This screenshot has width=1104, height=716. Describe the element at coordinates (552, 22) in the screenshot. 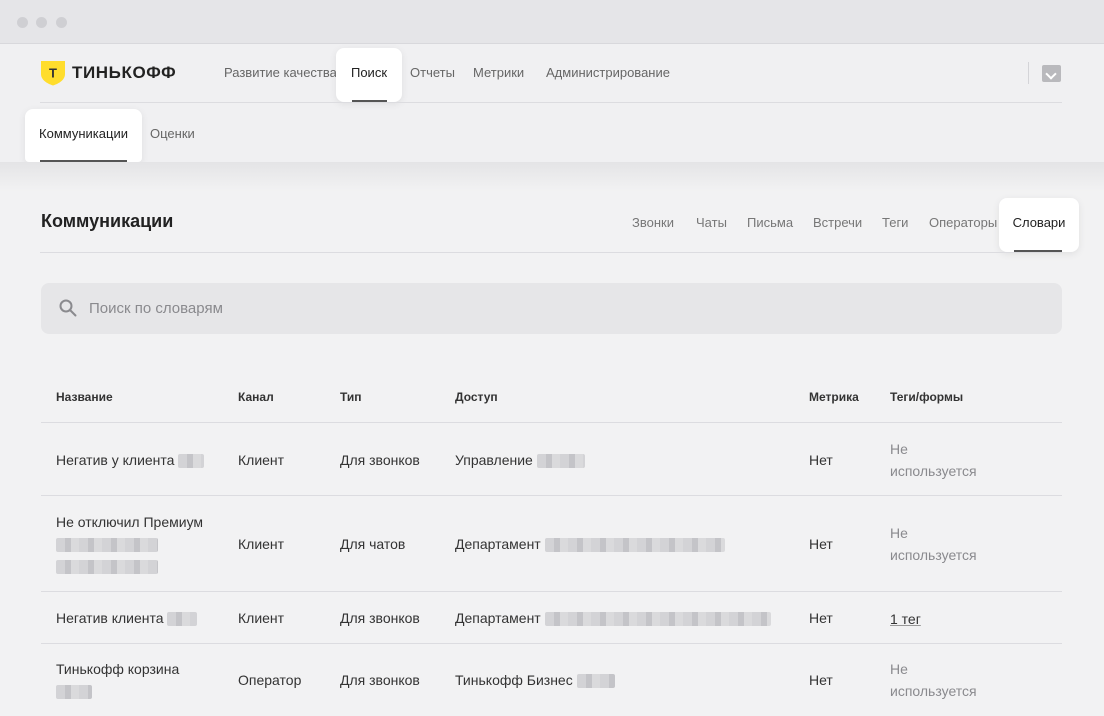

I see `window-titlebar` at that location.